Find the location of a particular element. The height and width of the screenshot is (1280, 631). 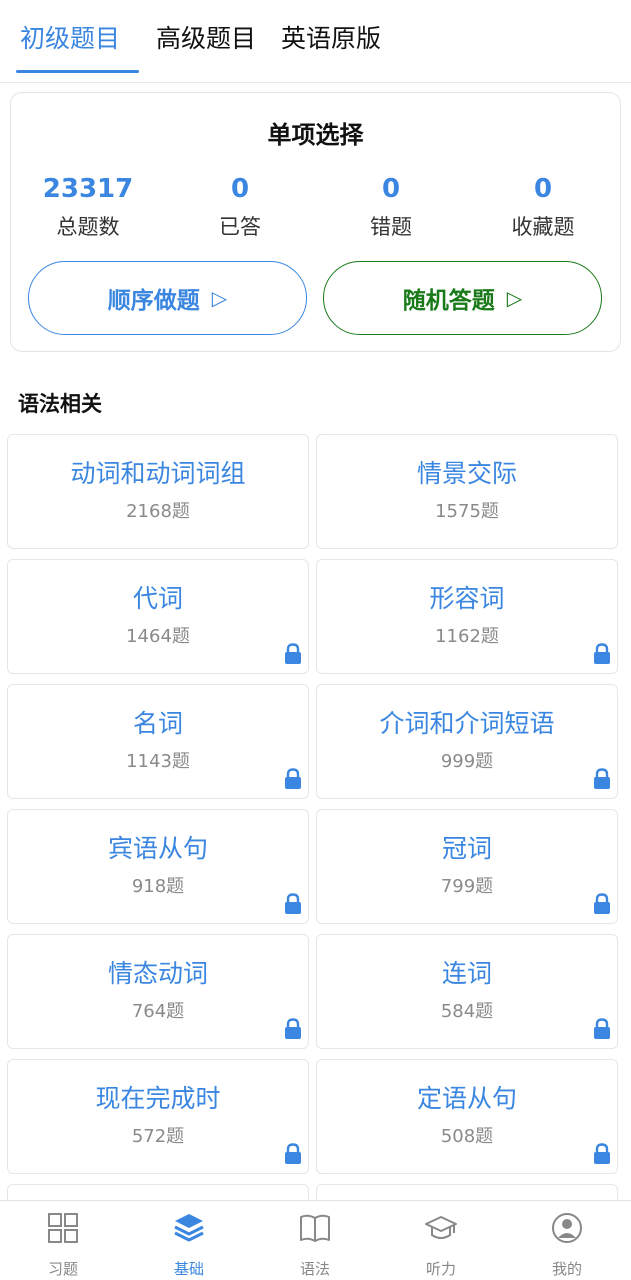

nav-item-grammar: 语法 is located at coordinates (315, 1240).